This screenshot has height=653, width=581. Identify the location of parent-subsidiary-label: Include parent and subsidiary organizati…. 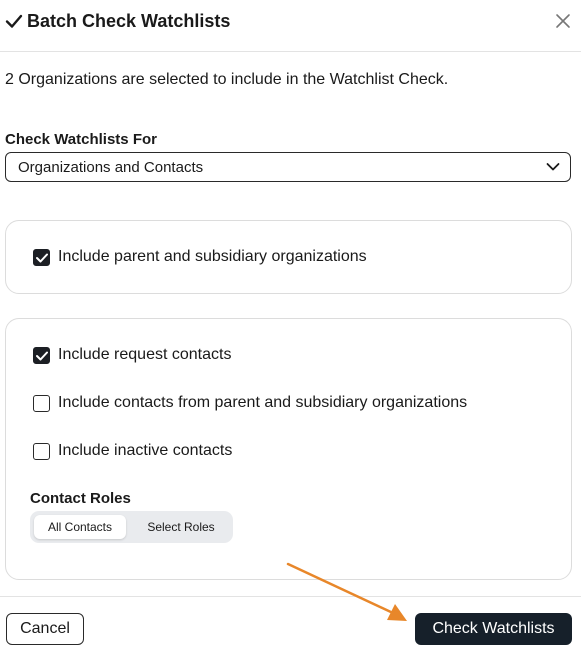
(212, 256).